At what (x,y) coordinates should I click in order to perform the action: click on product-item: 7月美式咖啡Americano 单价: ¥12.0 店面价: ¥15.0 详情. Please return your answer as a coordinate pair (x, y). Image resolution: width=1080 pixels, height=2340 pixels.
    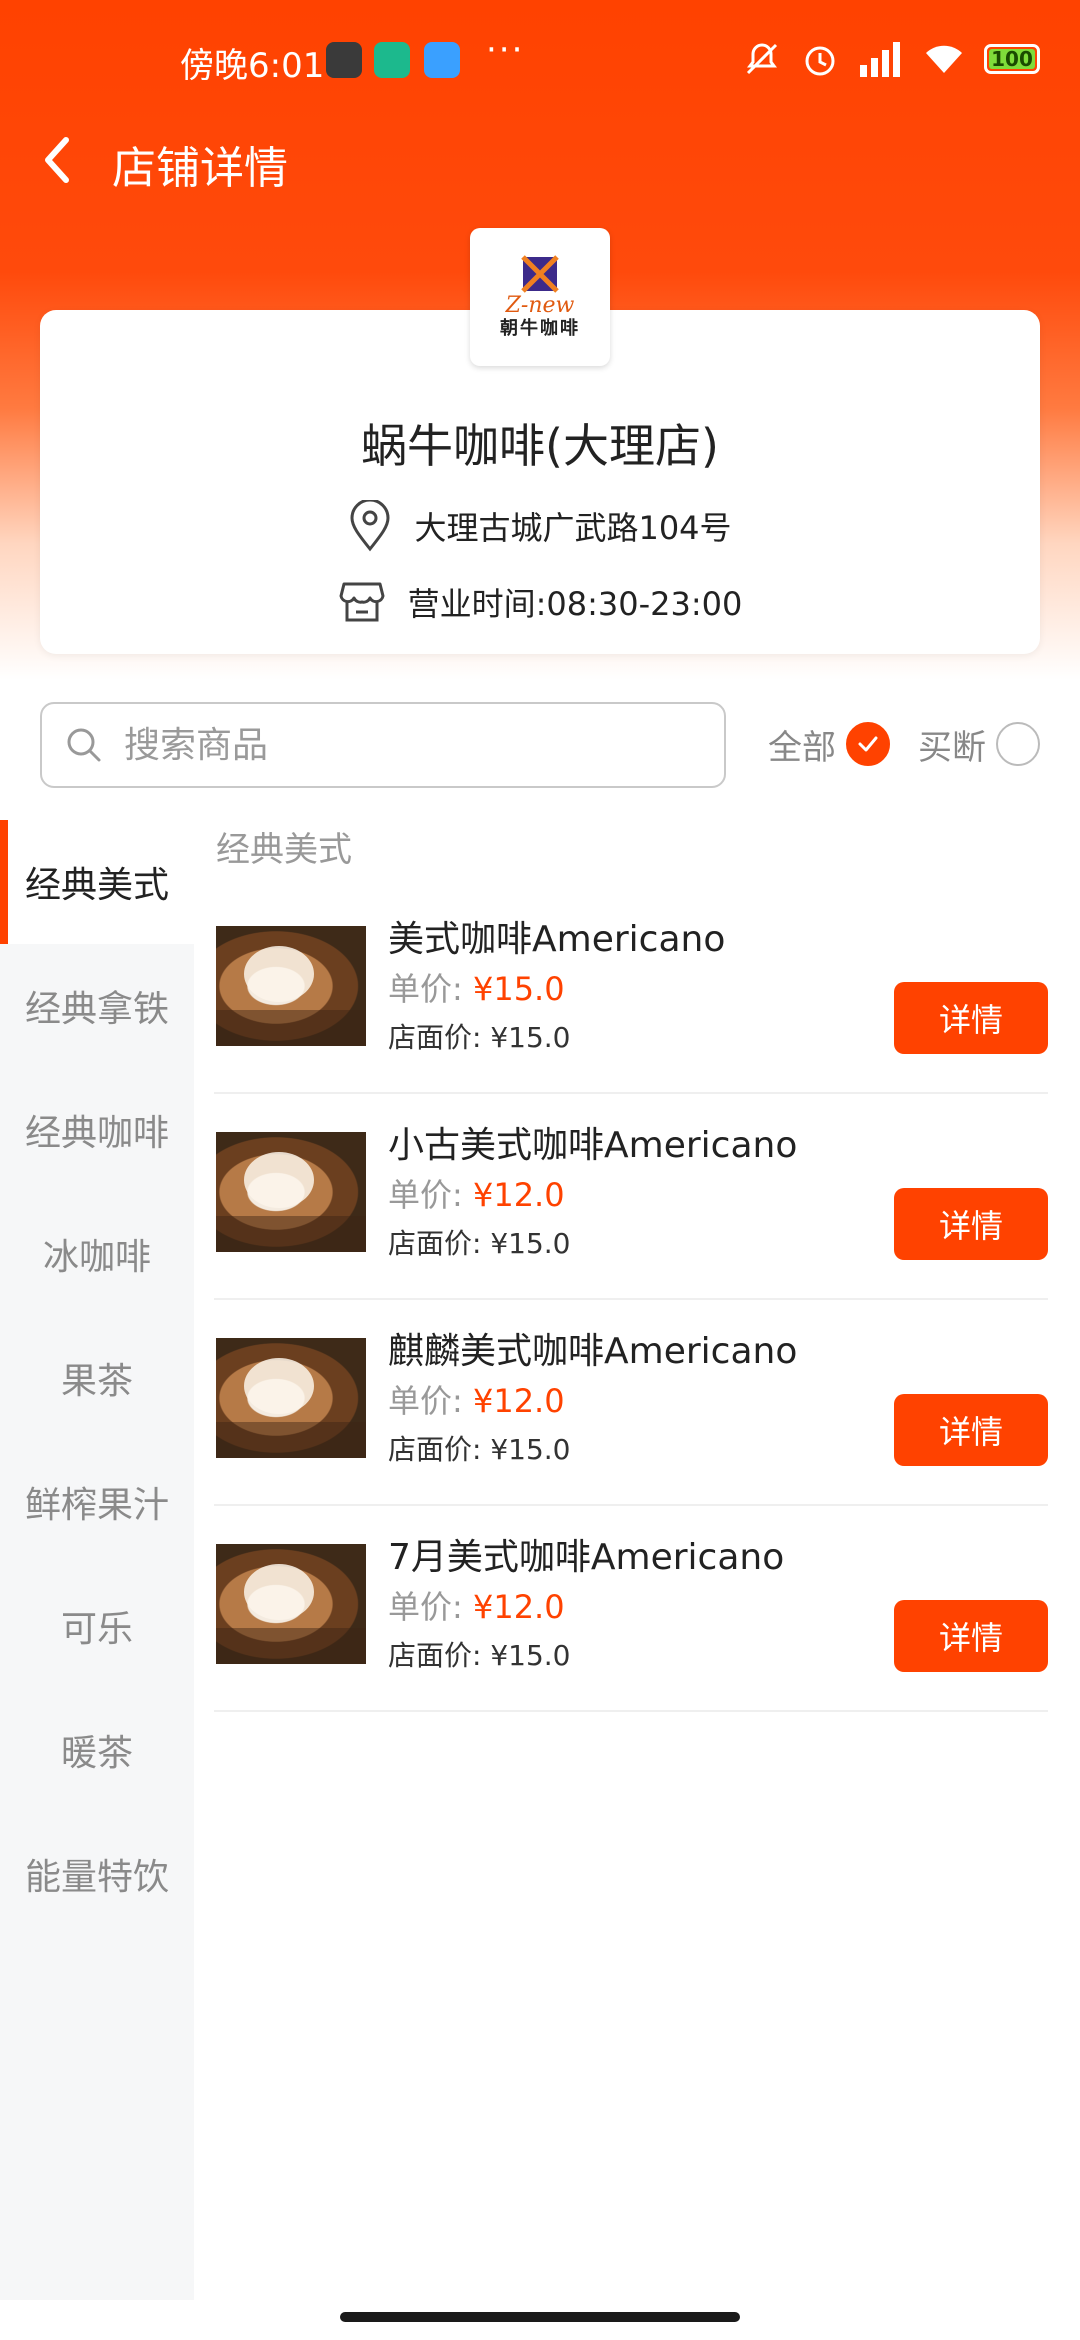
    Looking at the image, I should click on (631, 1609).